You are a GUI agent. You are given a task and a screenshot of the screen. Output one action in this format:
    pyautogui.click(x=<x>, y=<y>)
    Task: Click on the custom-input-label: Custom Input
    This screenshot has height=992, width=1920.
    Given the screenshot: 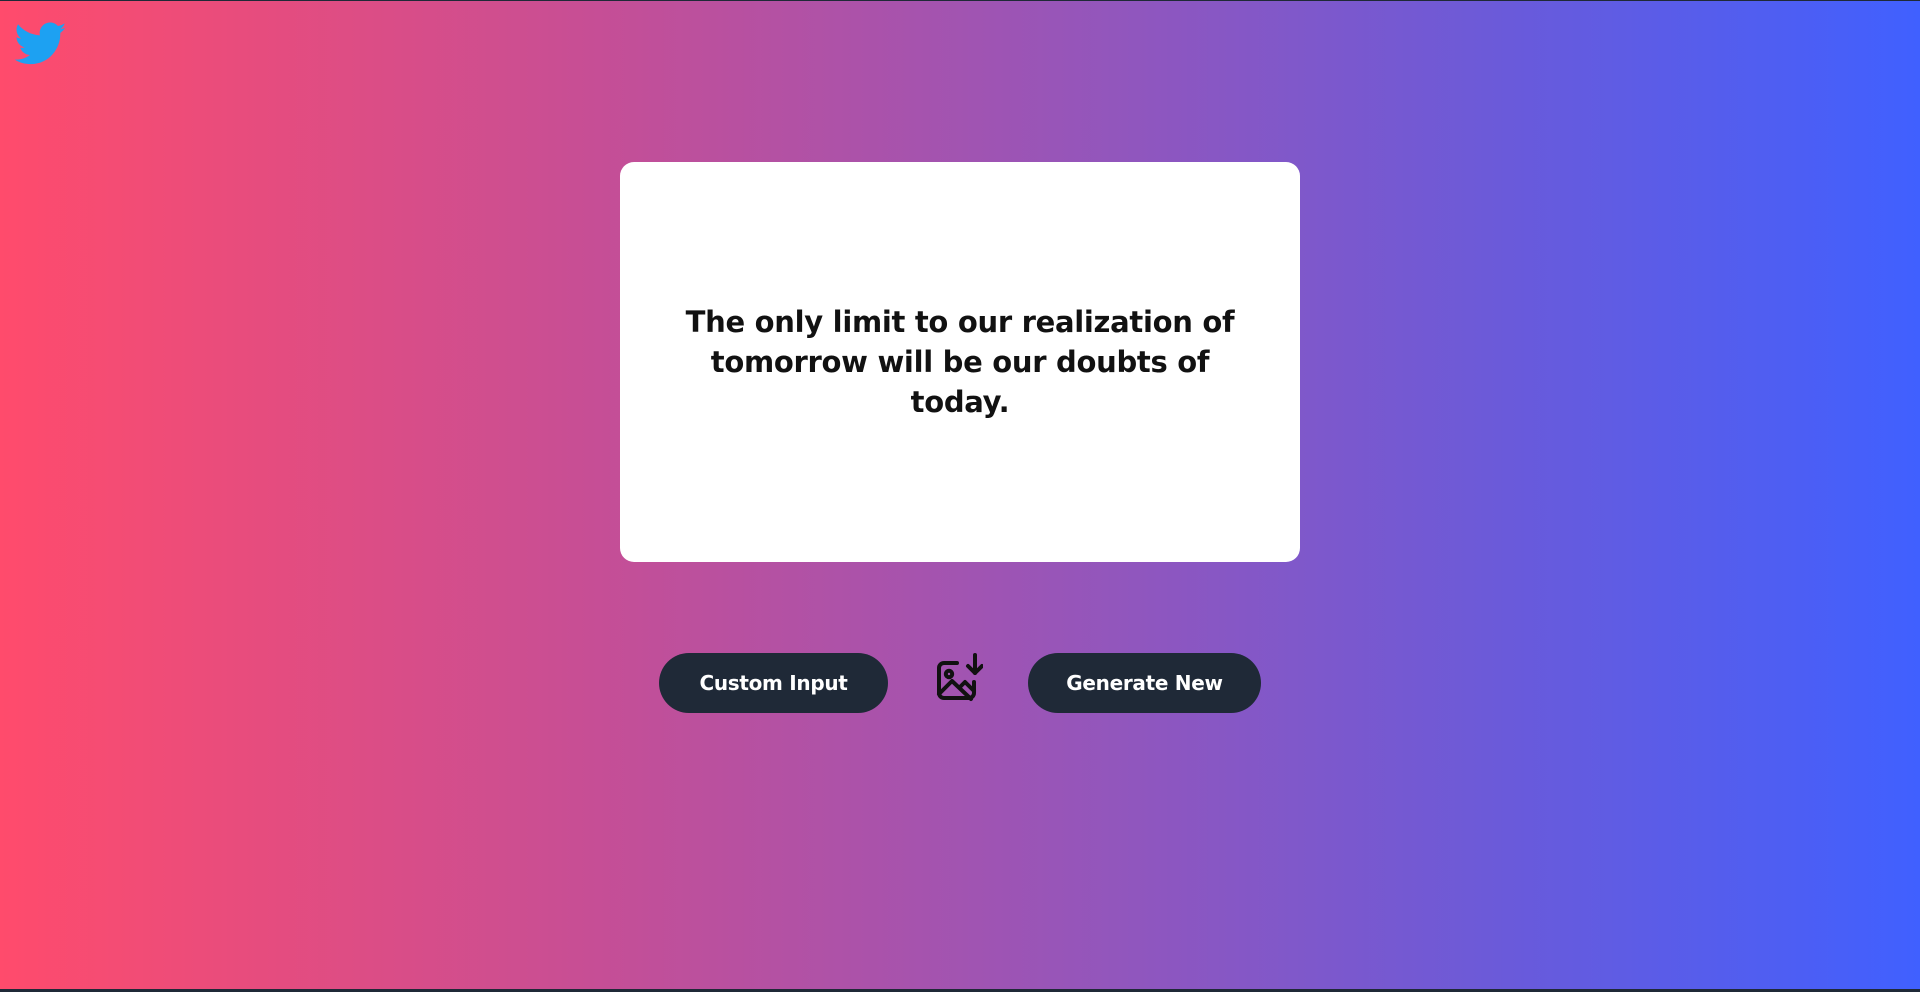 What is the action you would take?
    pyautogui.click(x=773, y=683)
    